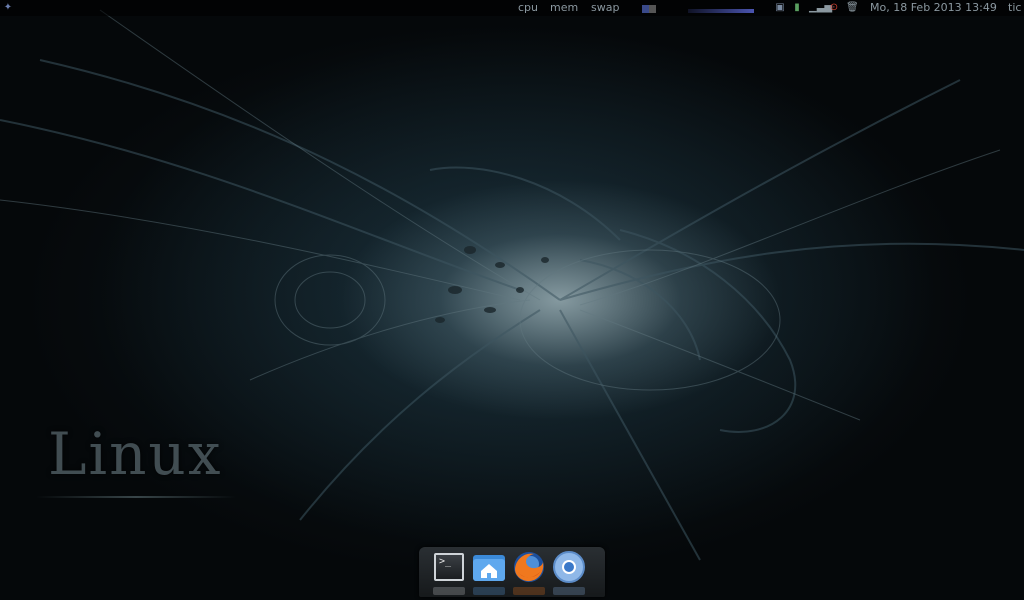 Image resolution: width=1024 pixels, height=600 pixels. Describe the element at coordinates (797, 8) in the screenshot. I see `battery-icon: ▮` at that location.